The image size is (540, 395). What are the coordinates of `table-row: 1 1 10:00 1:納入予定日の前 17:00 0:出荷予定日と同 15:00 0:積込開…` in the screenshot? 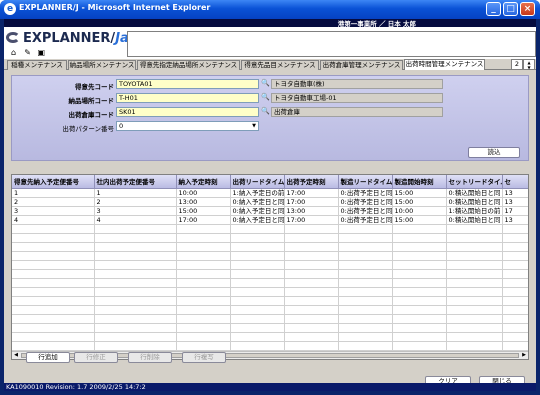 It's located at (270, 193).